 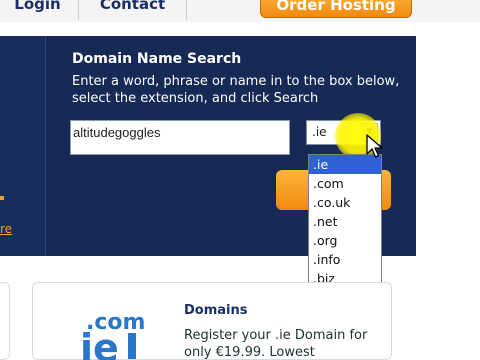 What do you see at coordinates (345, 259) in the screenshot?
I see `option-info: .info` at bounding box center [345, 259].